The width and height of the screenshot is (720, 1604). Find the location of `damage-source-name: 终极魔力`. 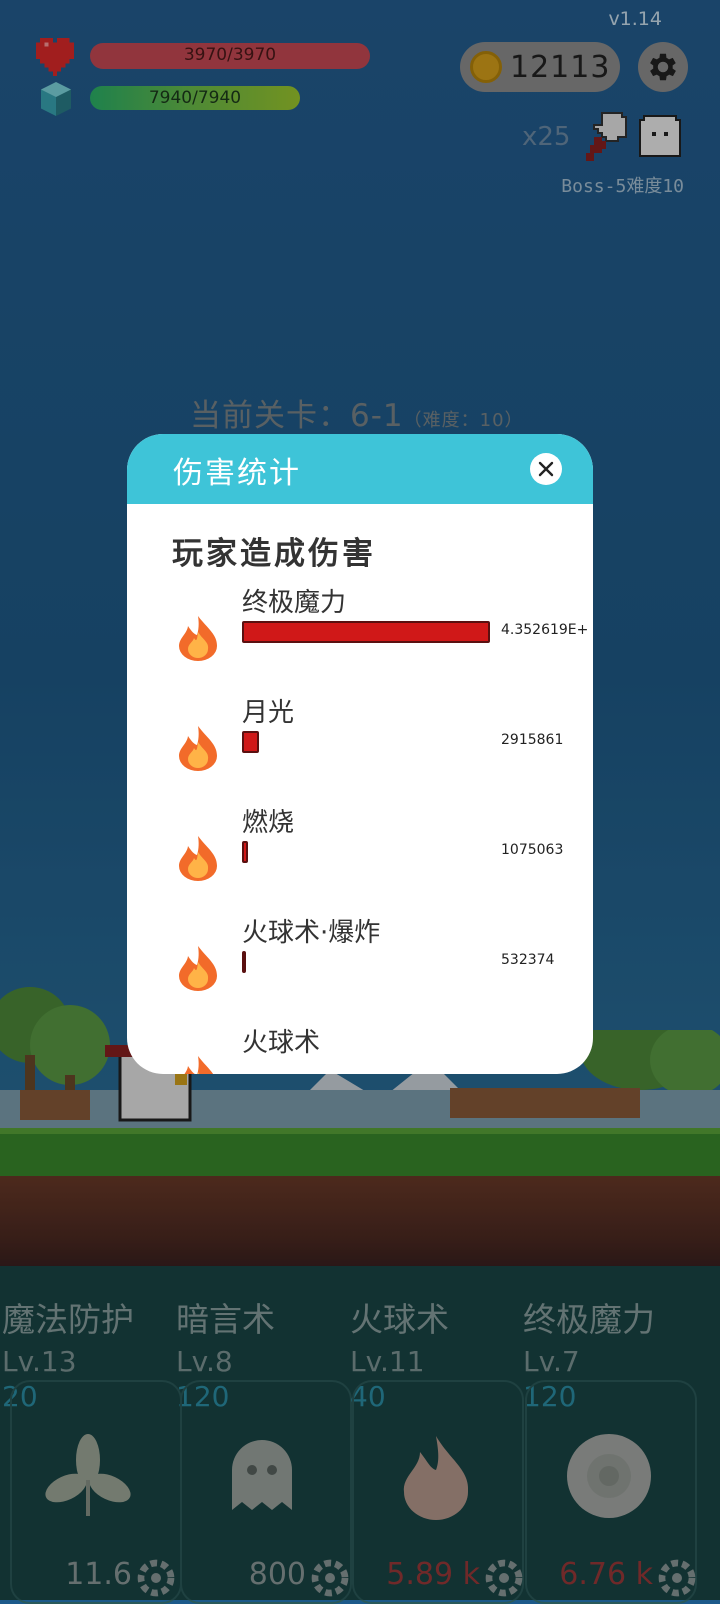

damage-source-name: 终极魔力 is located at coordinates (294, 603).